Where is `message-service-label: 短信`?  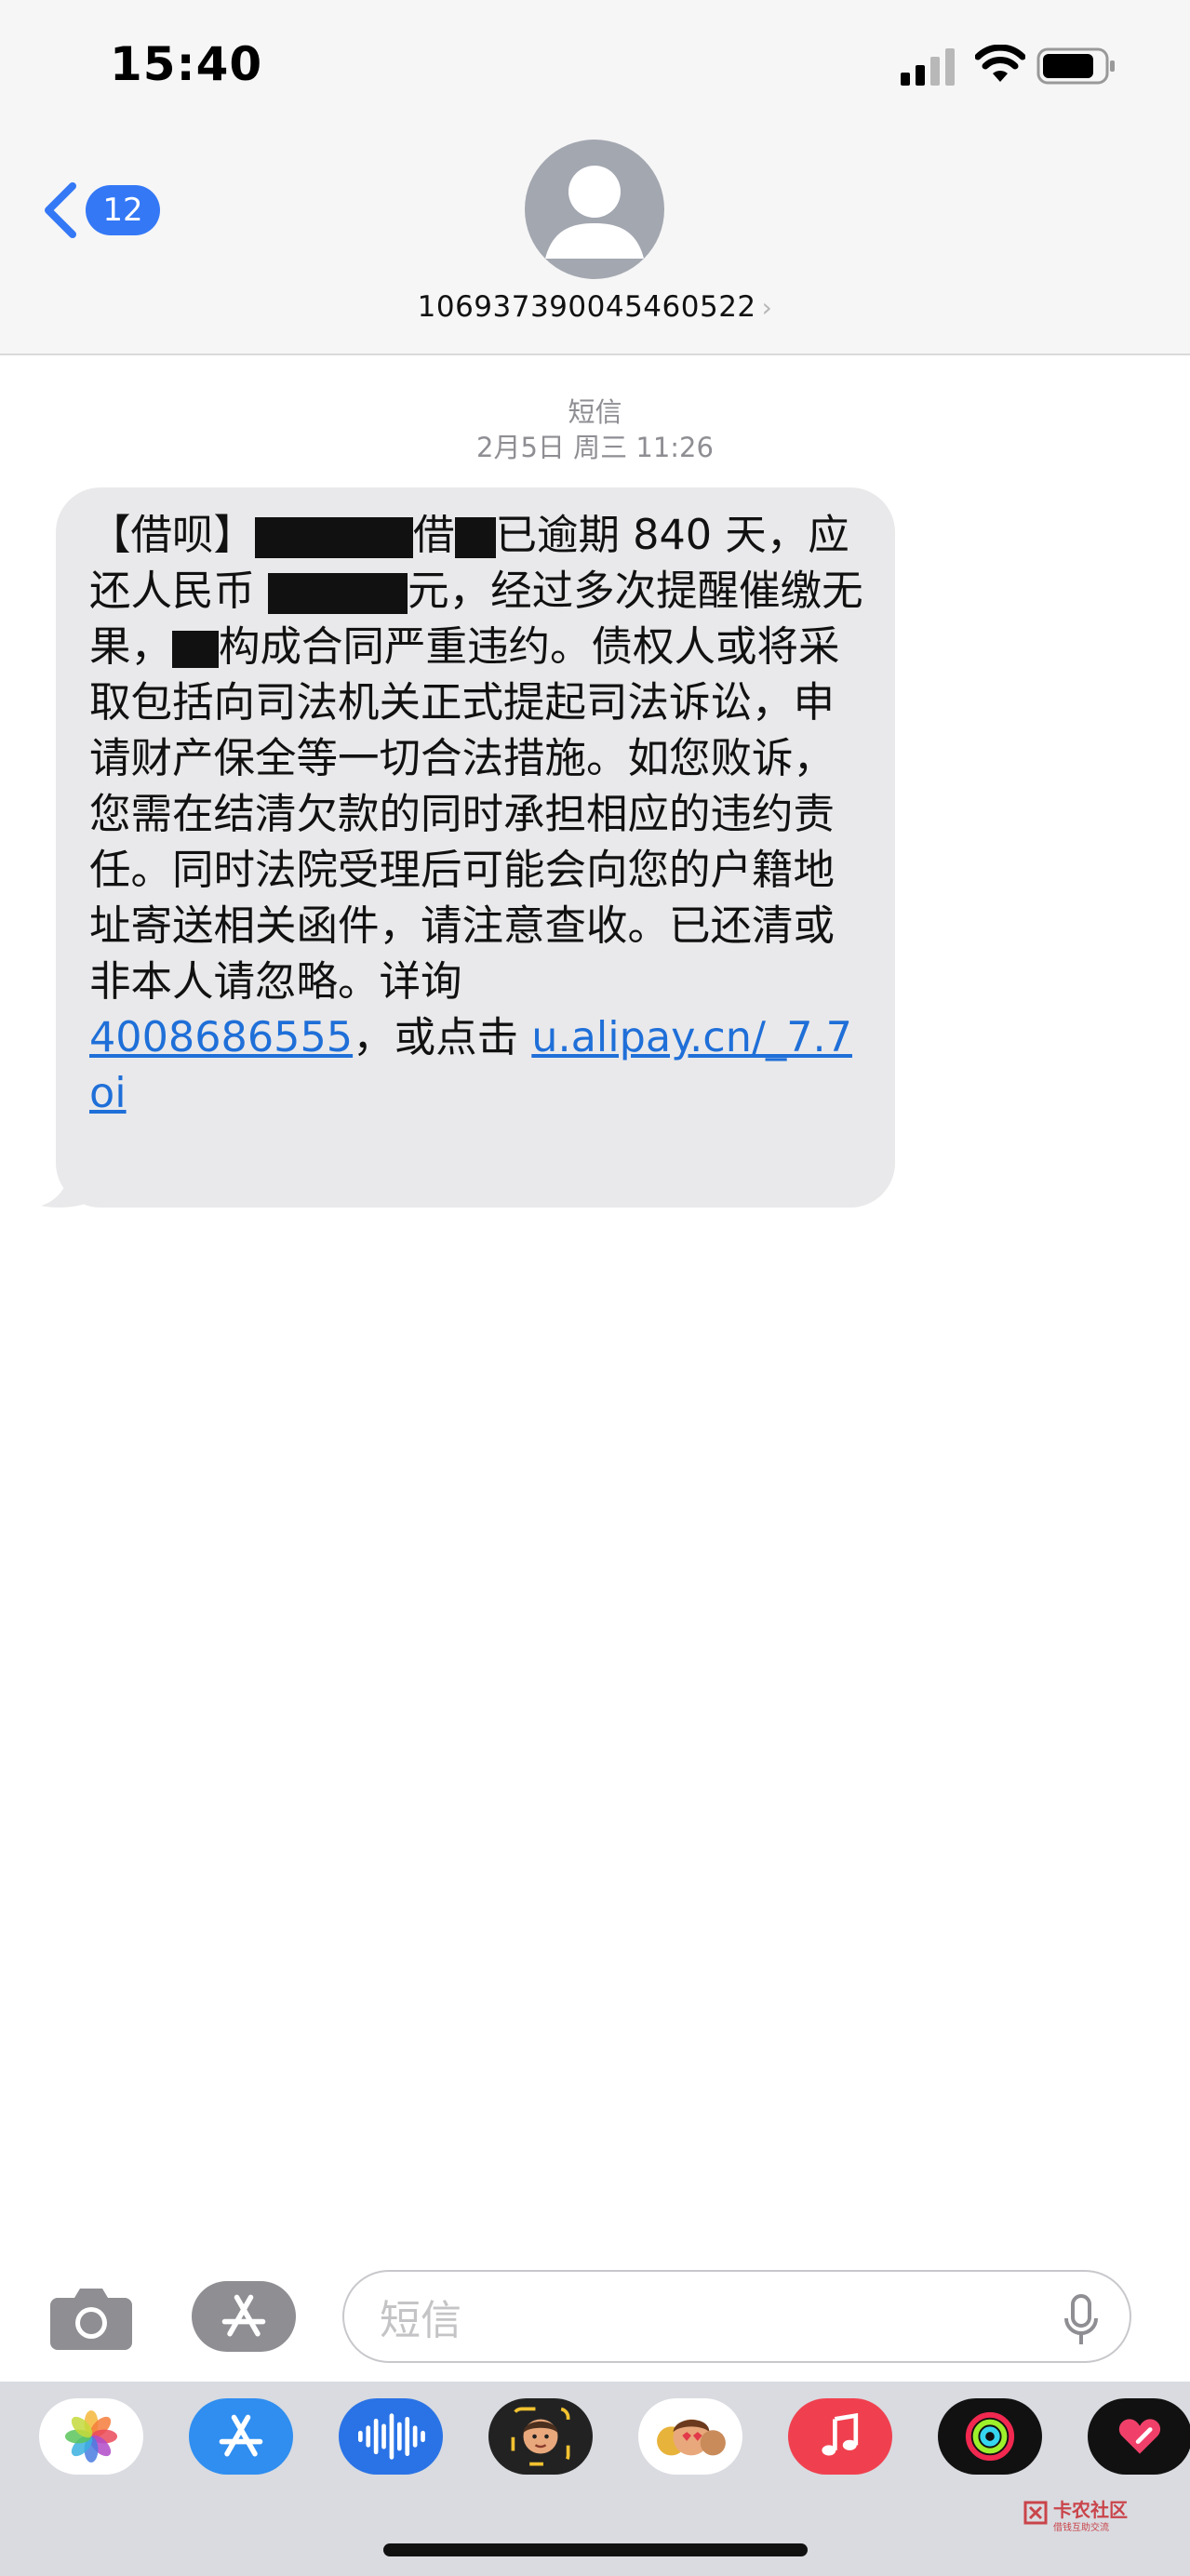 message-service-label: 短信 is located at coordinates (595, 412).